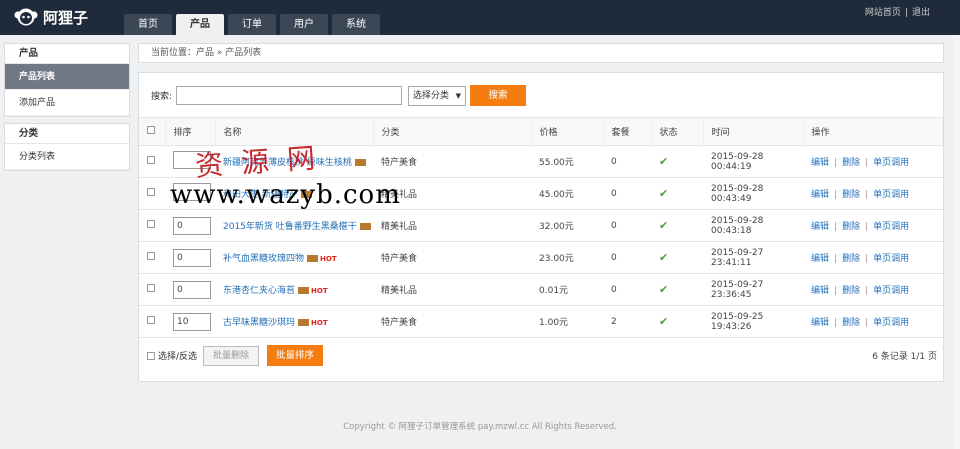 The width and height of the screenshot is (960, 449). I want to click on scrollbar, so click(957, 242).